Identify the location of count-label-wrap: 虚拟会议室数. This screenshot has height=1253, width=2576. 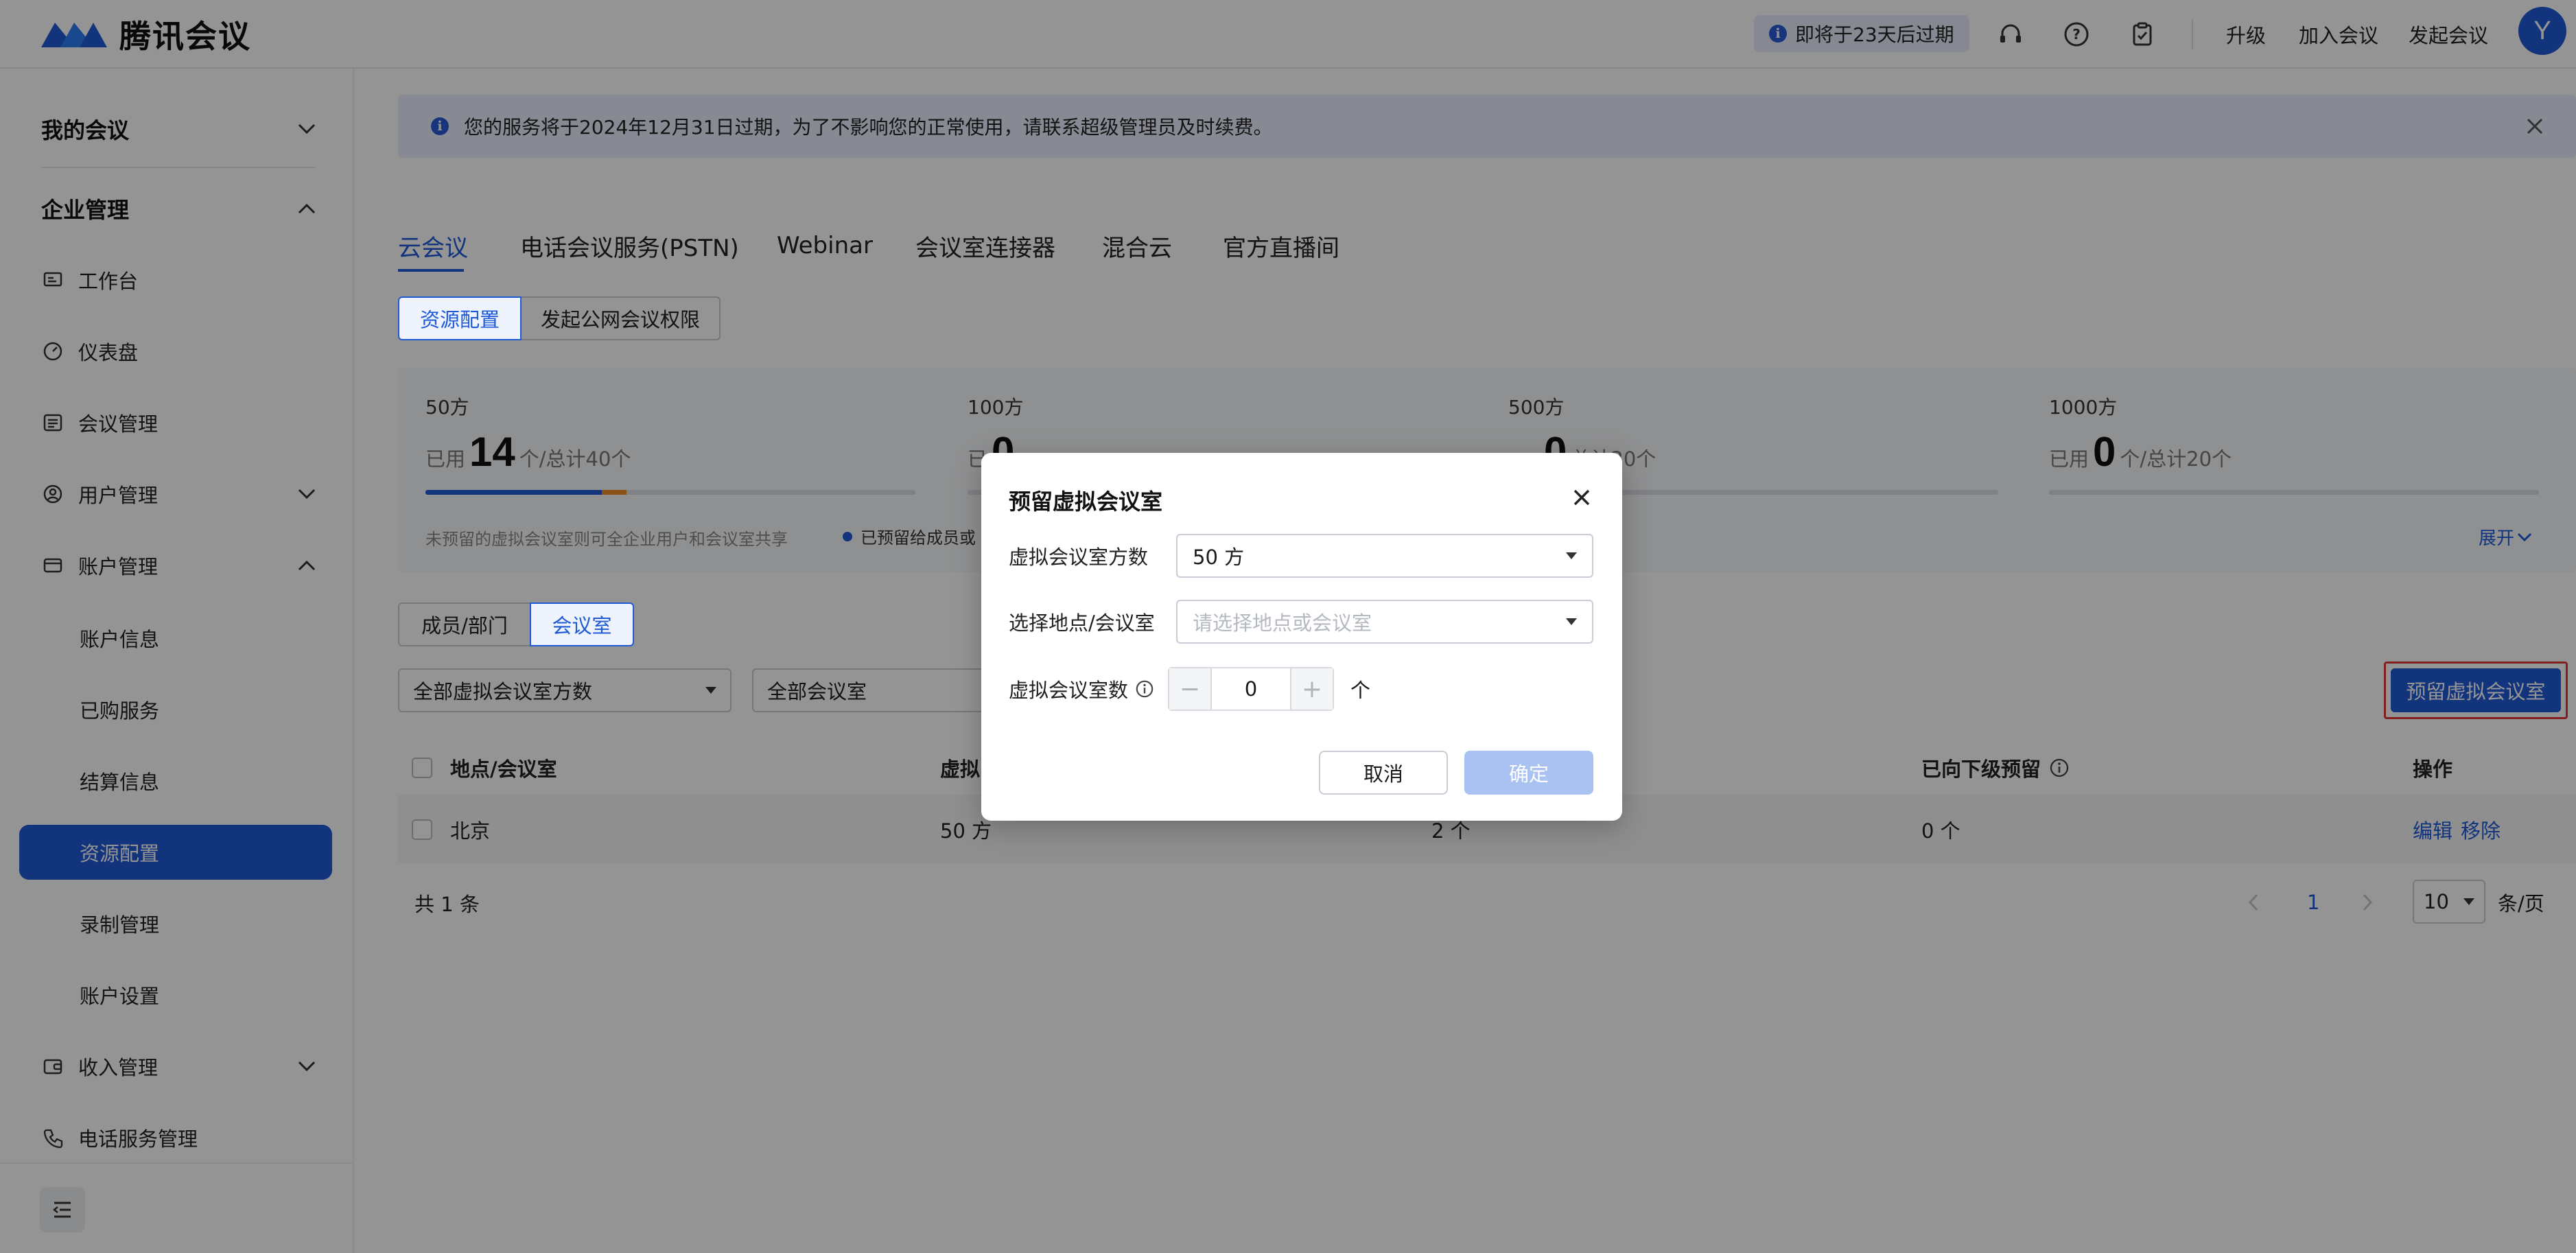
(1081, 689).